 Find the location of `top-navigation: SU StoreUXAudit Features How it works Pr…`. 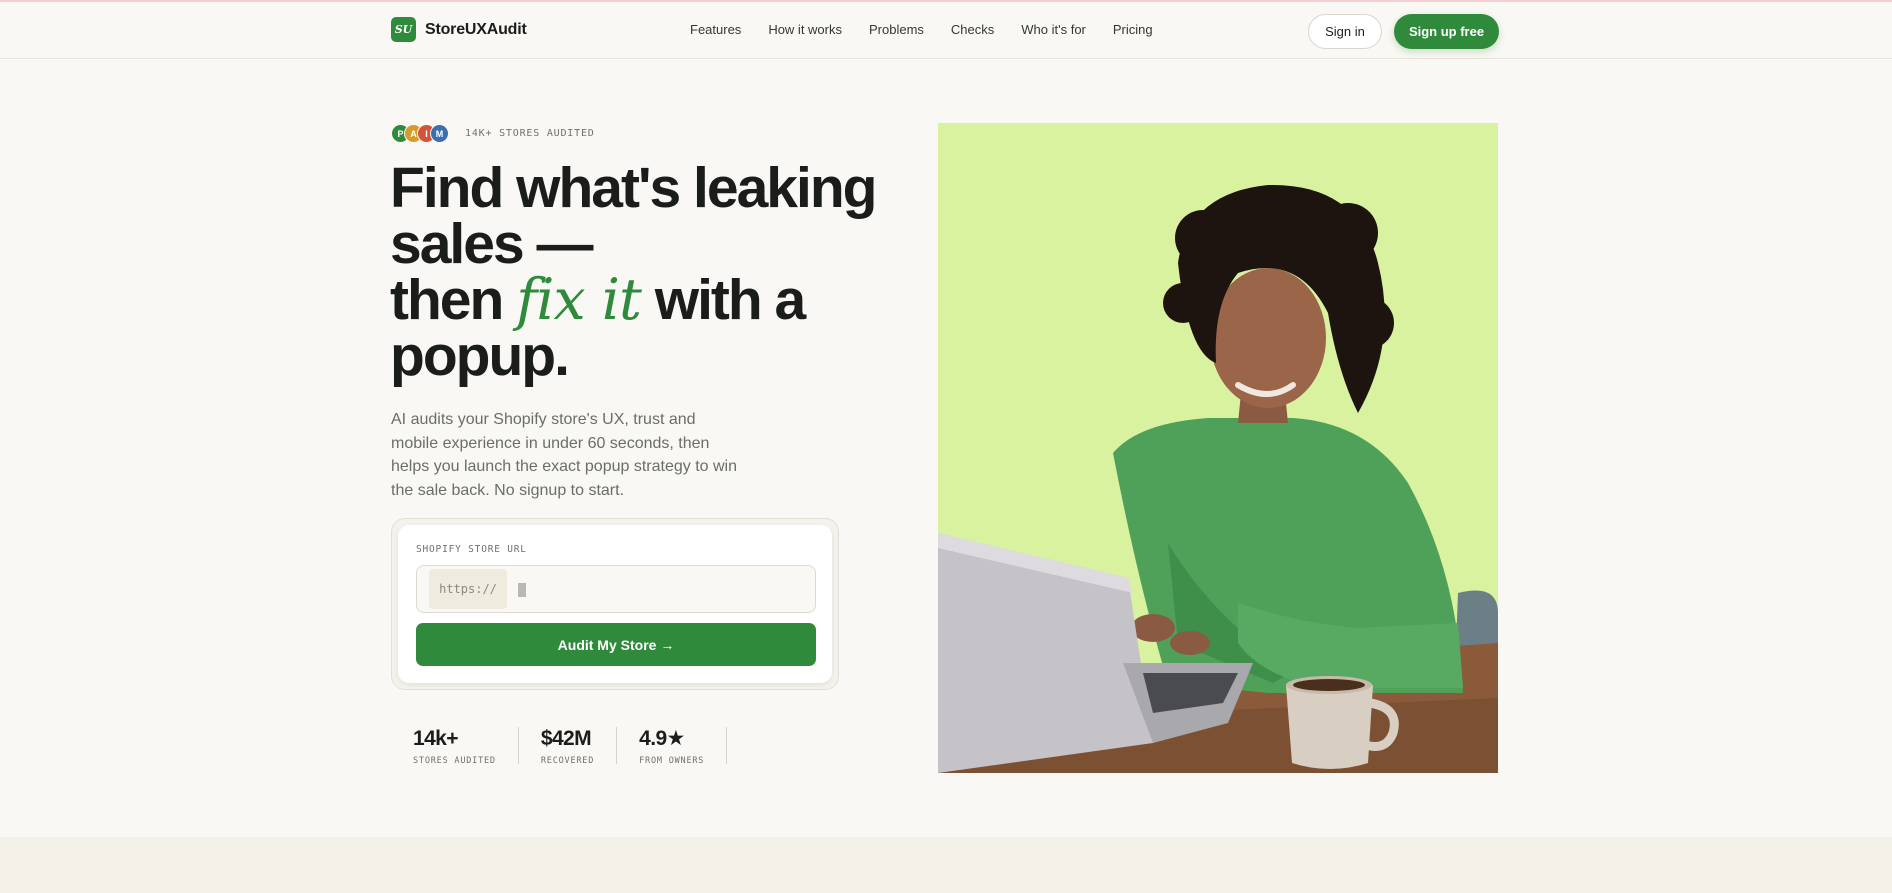

top-navigation: SU StoreUXAudit Features How it works Pr… is located at coordinates (946, 30).